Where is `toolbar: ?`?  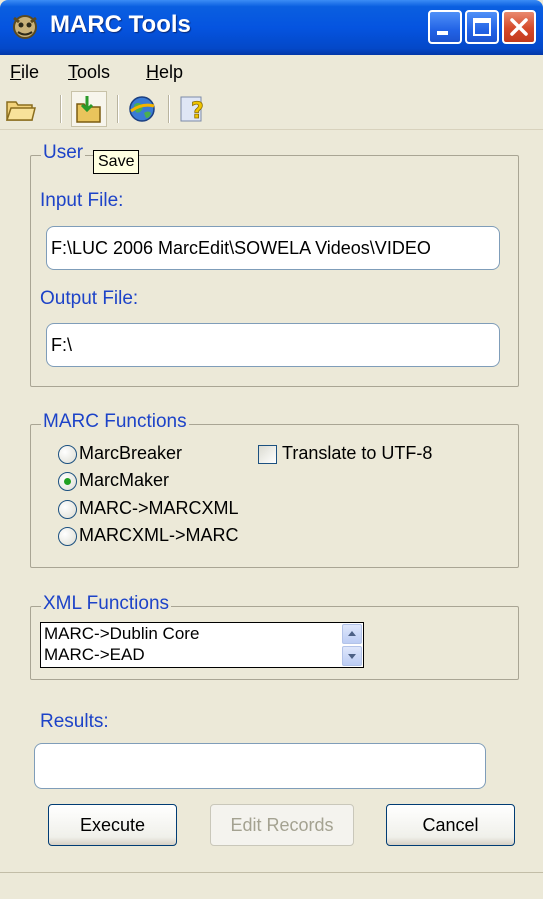
toolbar: ? is located at coordinates (271, 109).